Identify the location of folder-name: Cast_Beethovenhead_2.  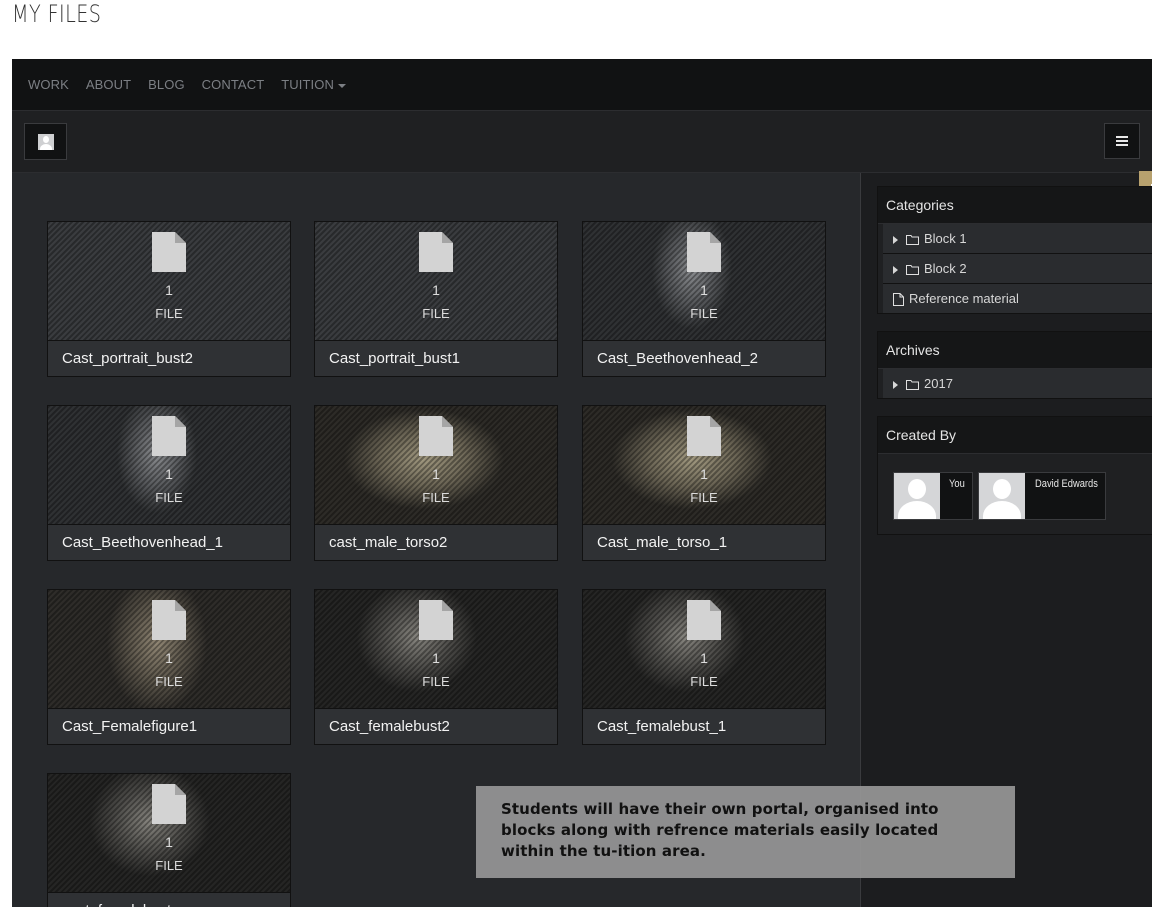
(704, 358).